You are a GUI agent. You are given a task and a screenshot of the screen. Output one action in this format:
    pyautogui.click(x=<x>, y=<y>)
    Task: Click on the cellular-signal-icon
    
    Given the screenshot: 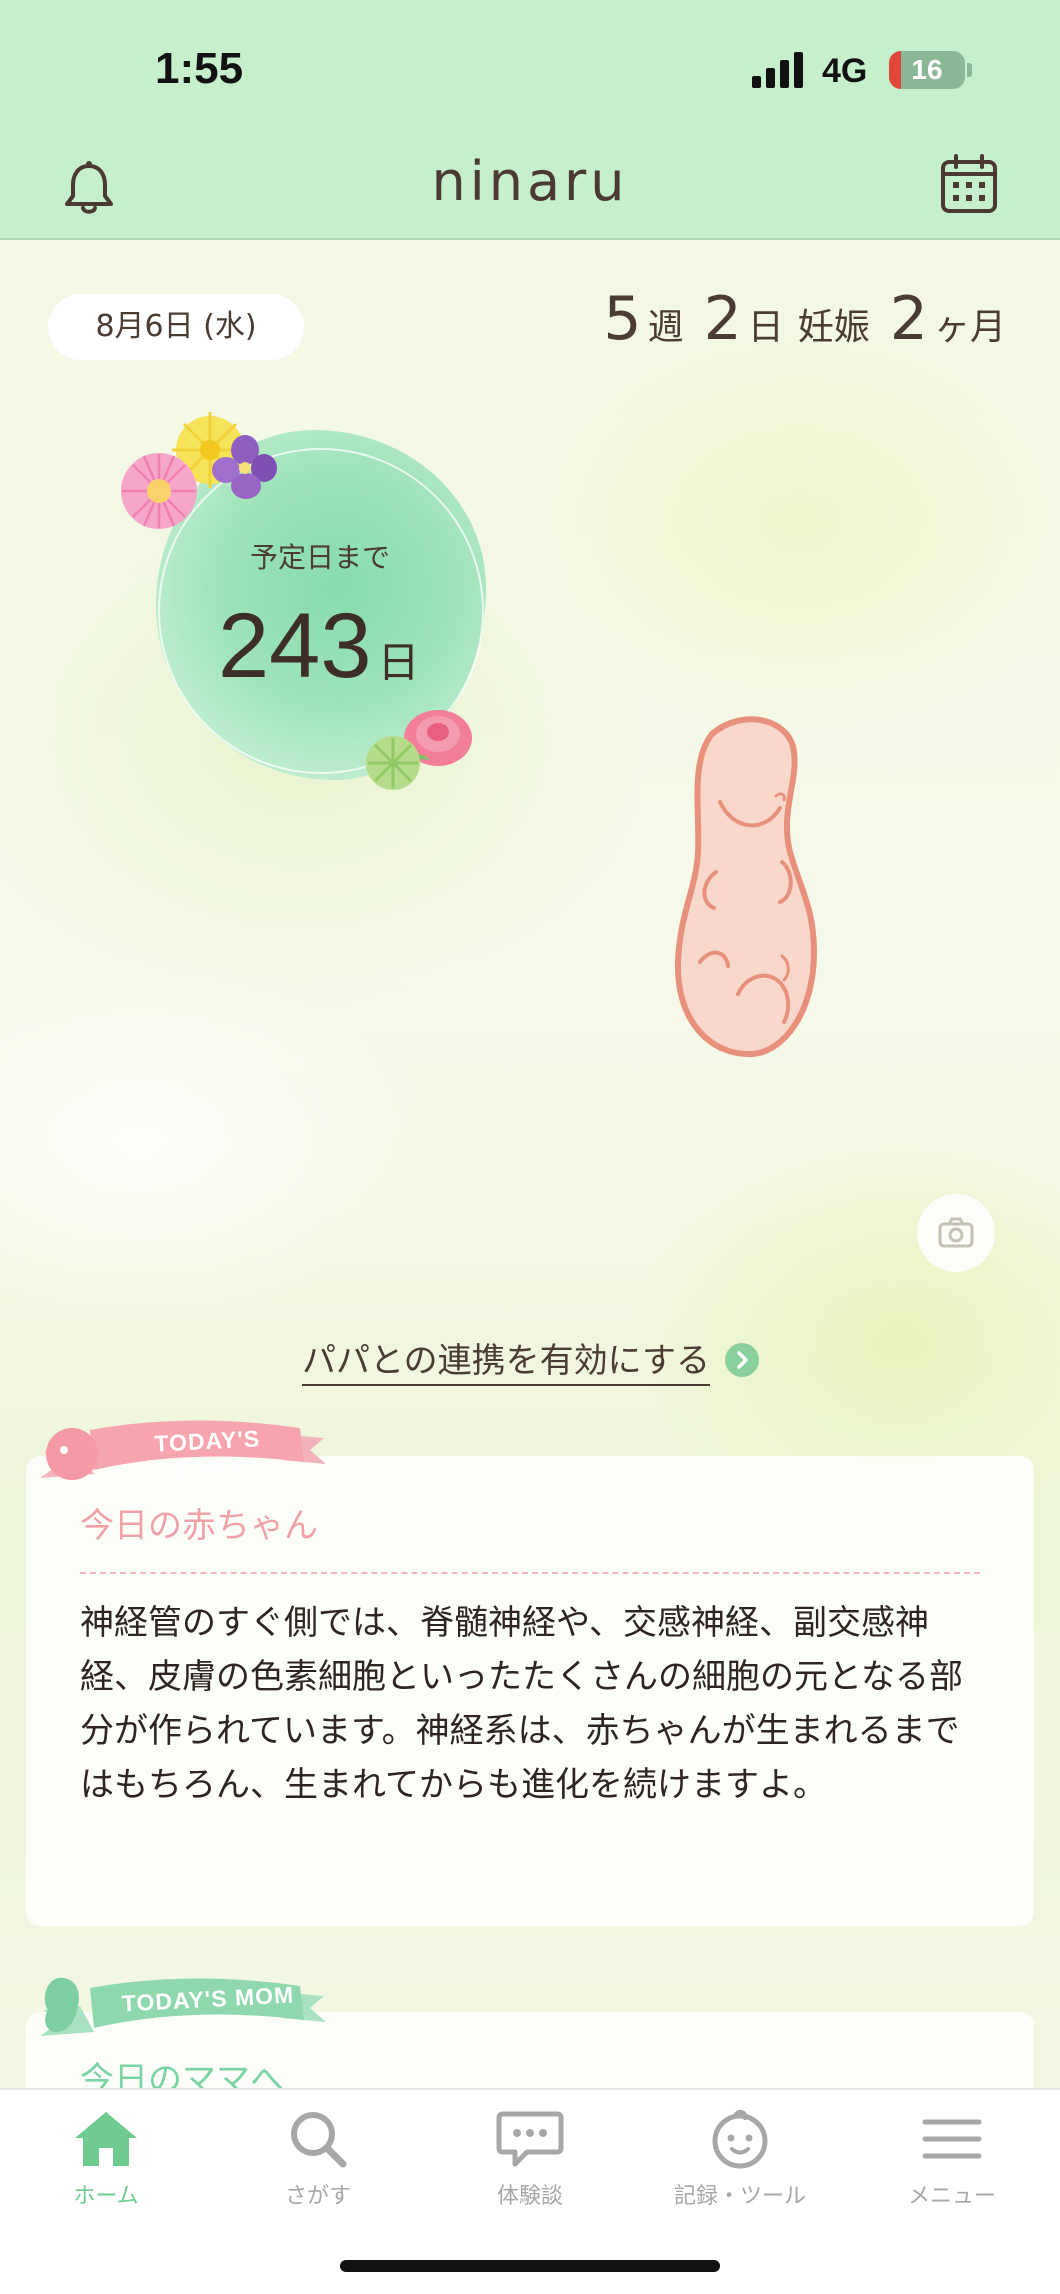 What is the action you would take?
    pyautogui.click(x=777, y=70)
    